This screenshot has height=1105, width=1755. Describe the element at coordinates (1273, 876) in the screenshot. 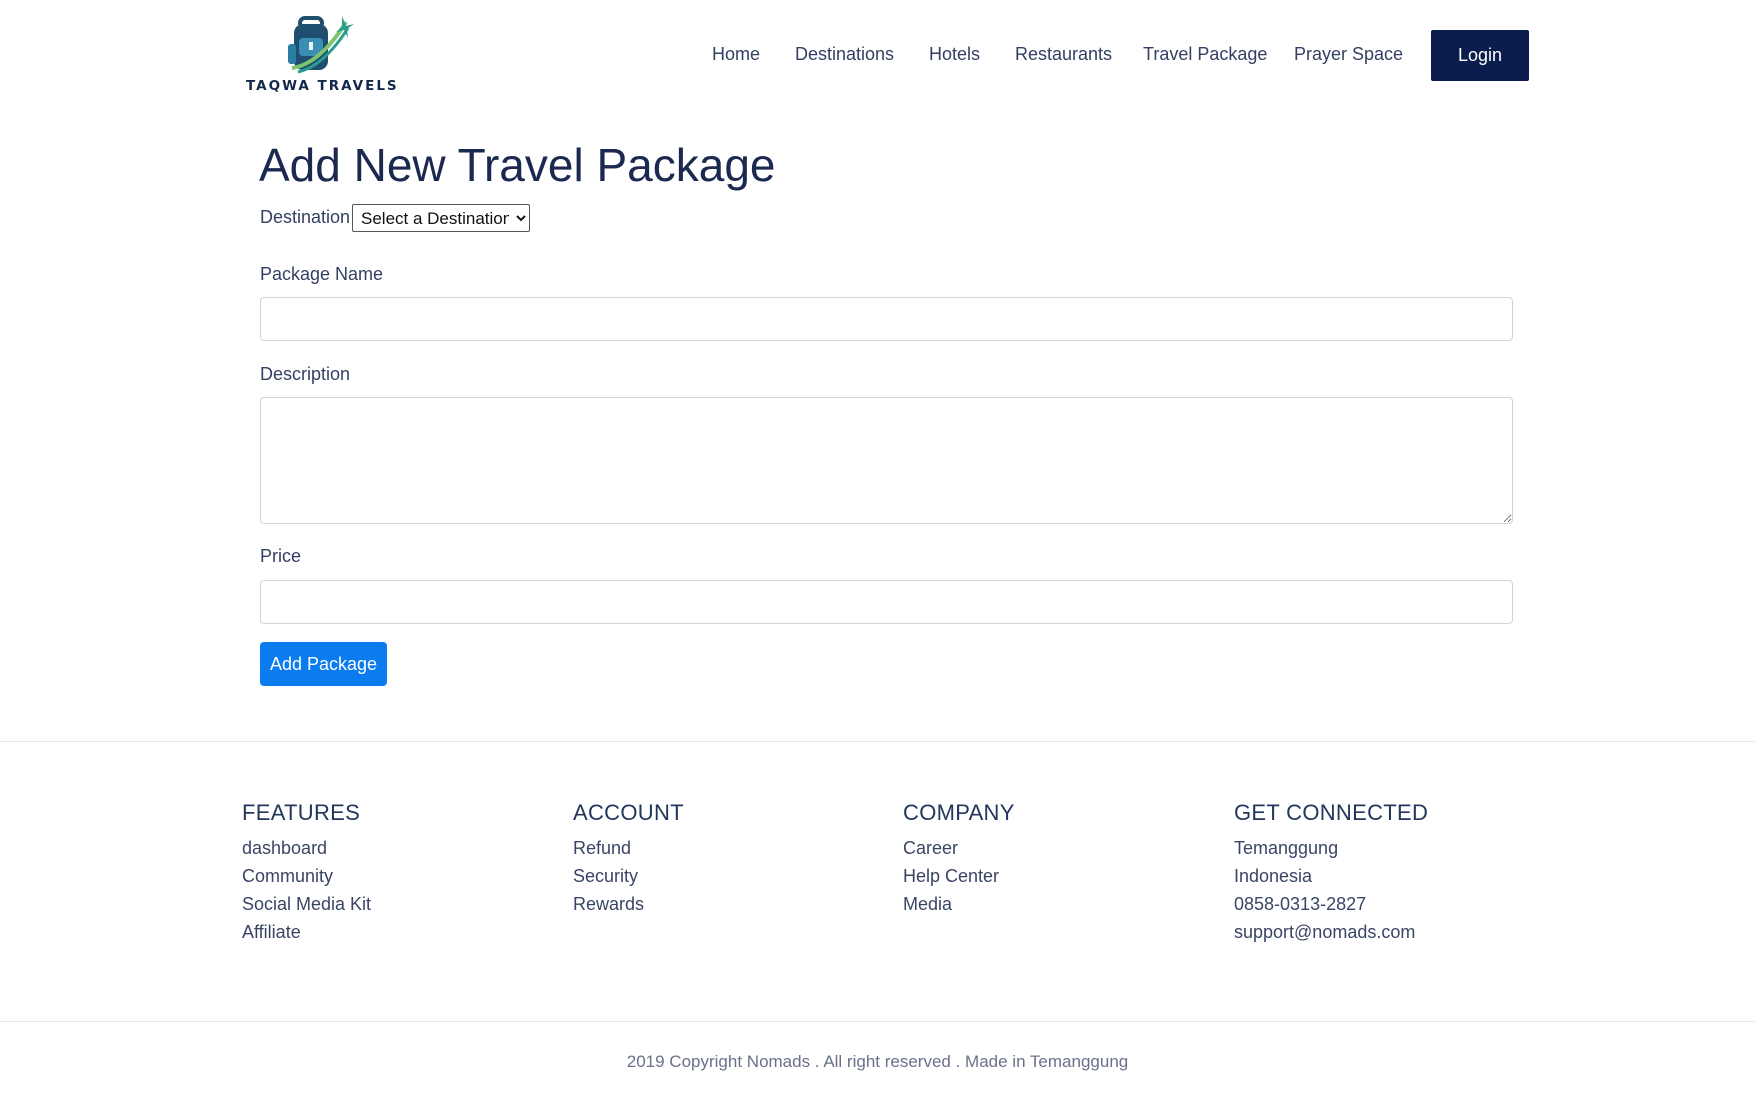

I see `footer-country: Indonesia` at that location.